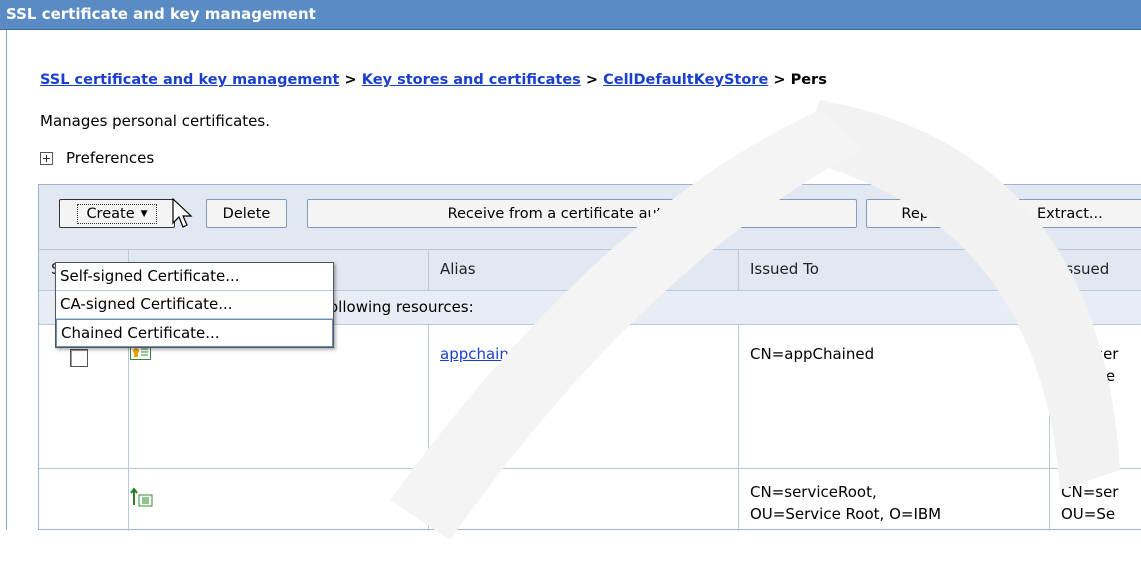 The height and width of the screenshot is (570, 1141). I want to click on issued-to-value: OU=Service Root, O=IBM, so click(846, 514).